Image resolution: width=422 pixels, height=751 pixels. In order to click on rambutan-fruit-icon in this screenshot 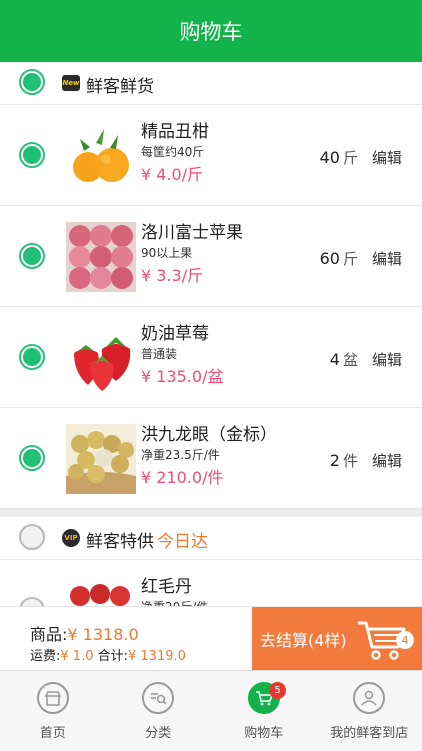, I will do `click(101, 591)`.